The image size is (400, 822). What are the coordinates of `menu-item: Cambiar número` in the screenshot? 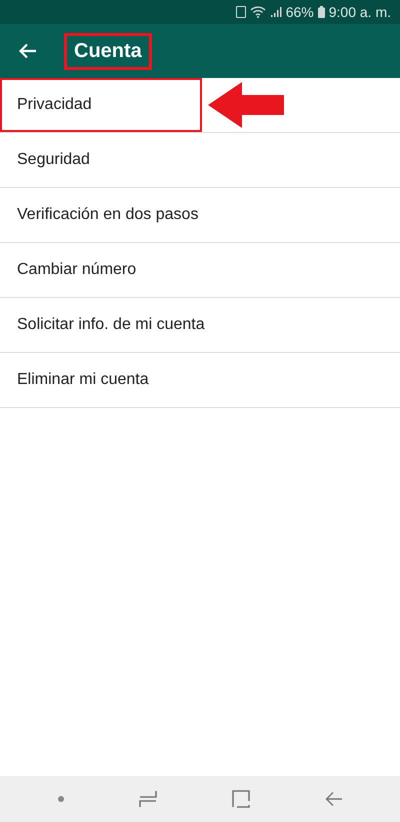 It's located at (77, 270).